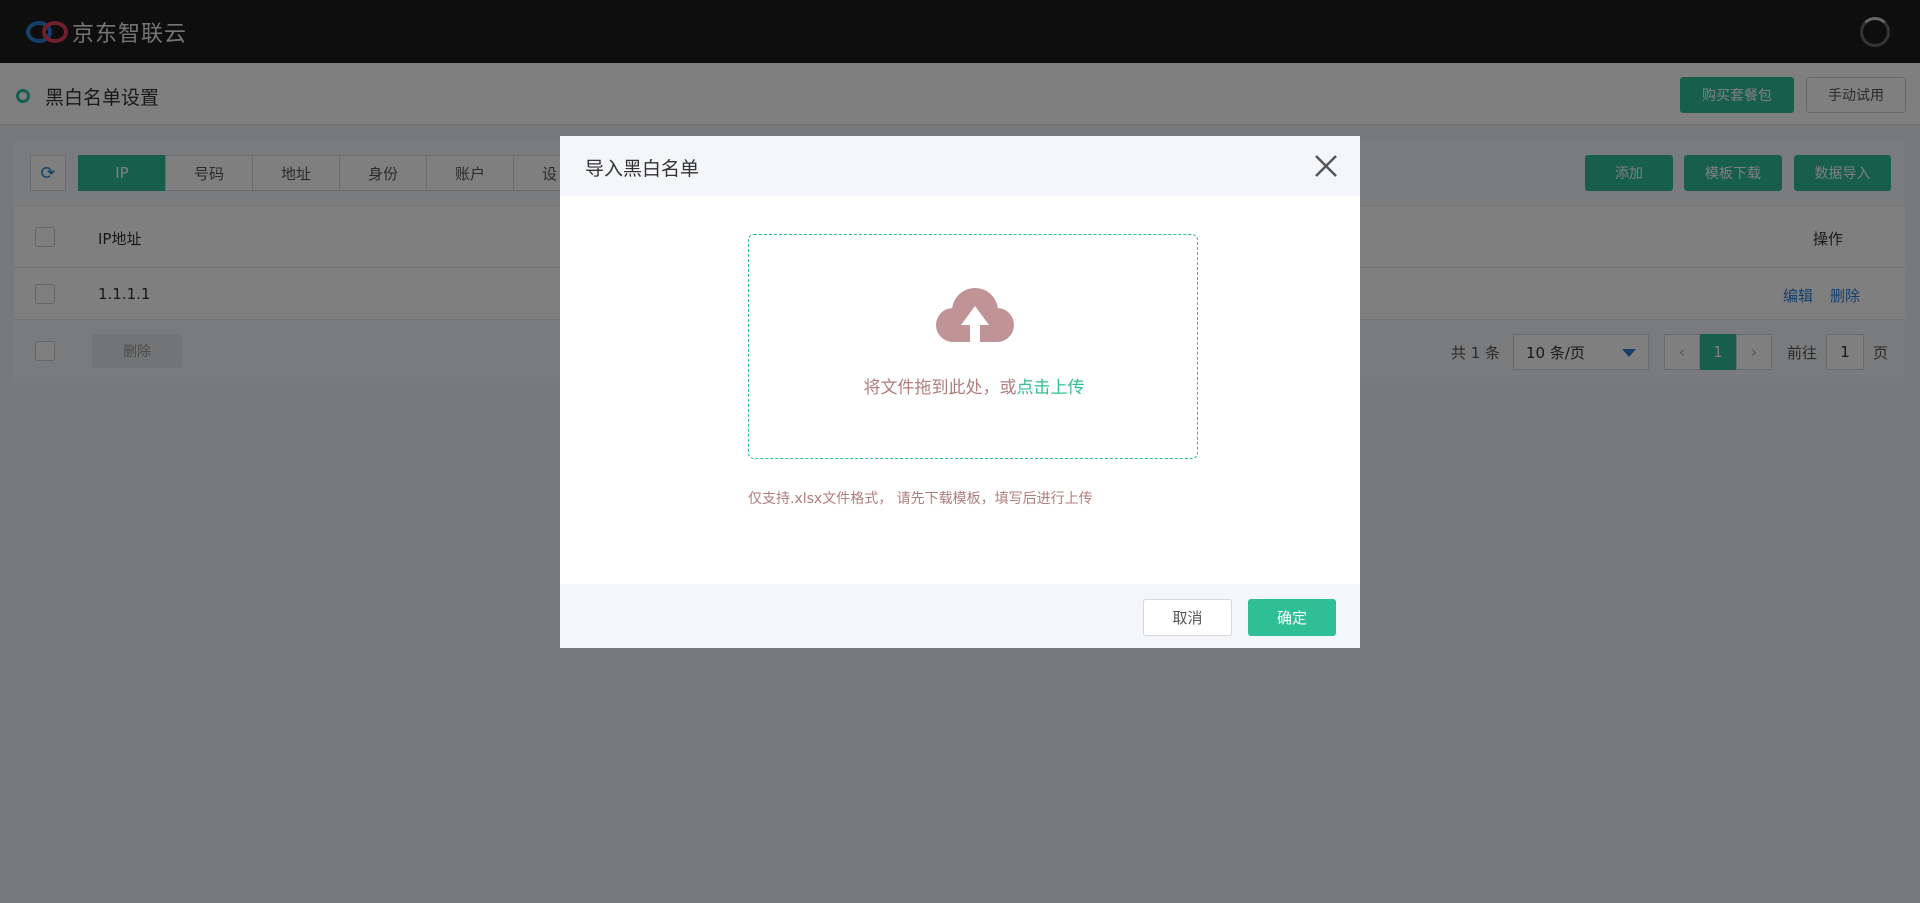 The width and height of the screenshot is (1920, 903). I want to click on confirm-button: 确定, so click(1292, 617).